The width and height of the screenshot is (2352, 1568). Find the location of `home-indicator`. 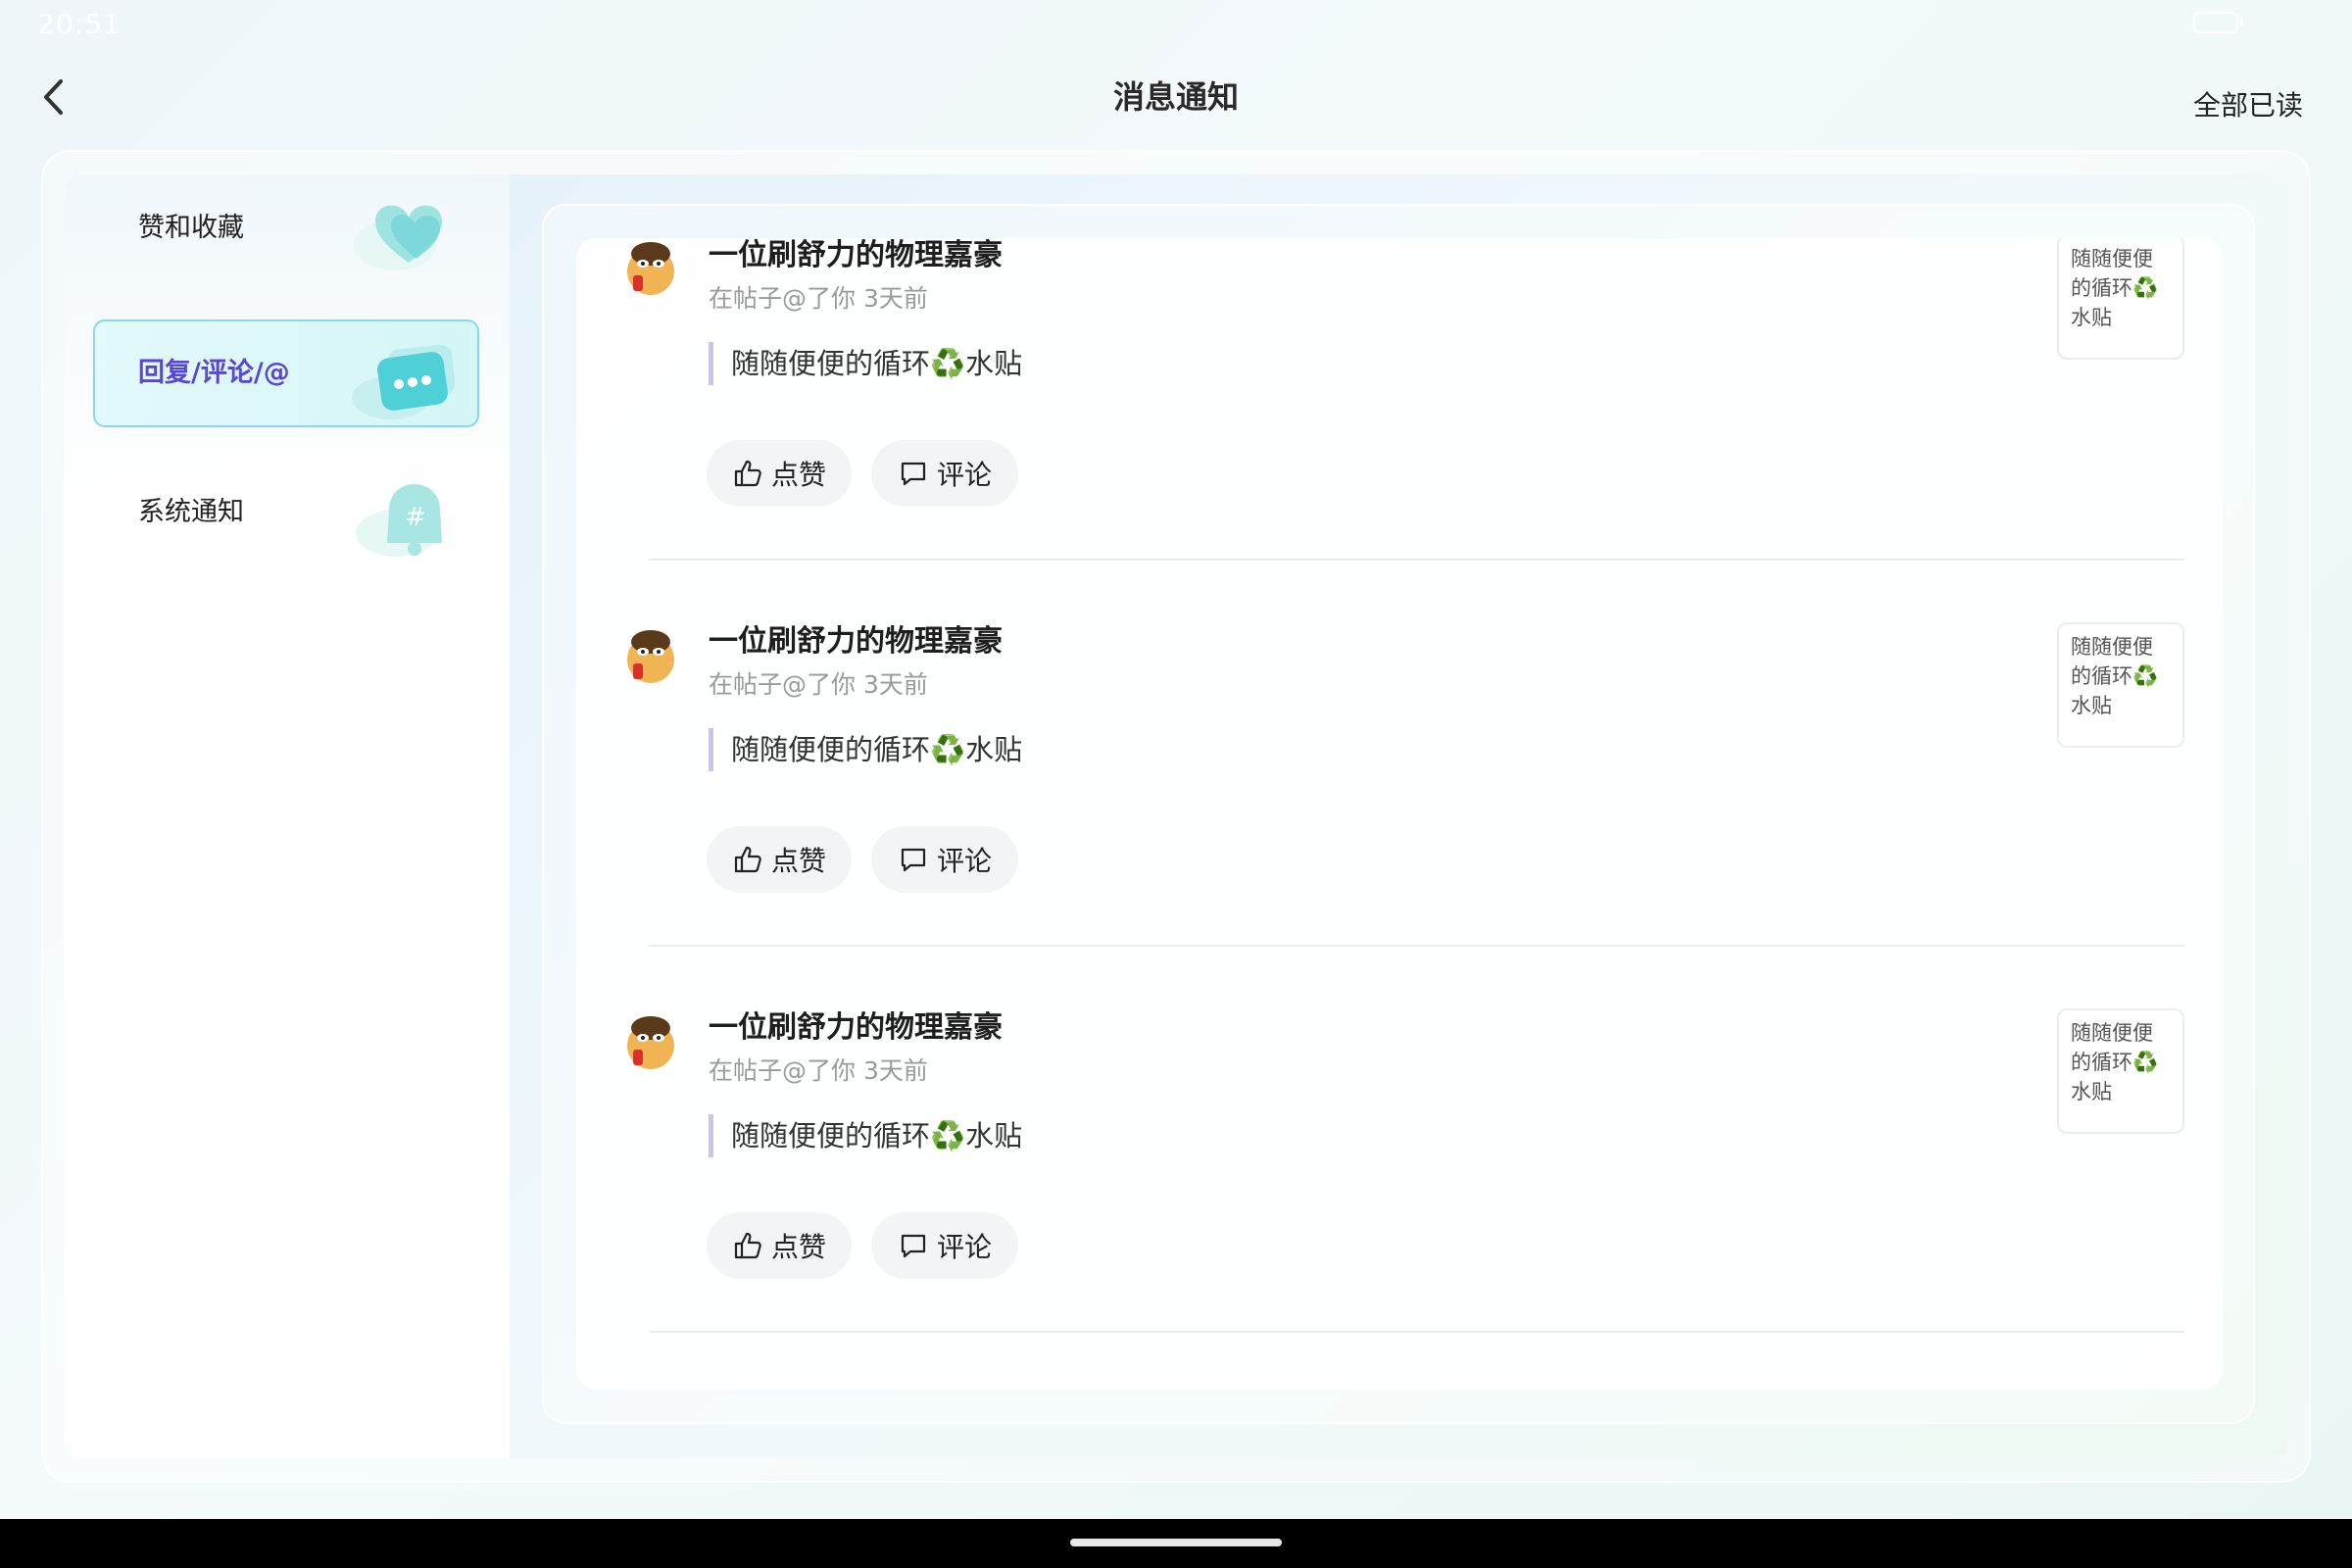

home-indicator is located at coordinates (1176, 1542).